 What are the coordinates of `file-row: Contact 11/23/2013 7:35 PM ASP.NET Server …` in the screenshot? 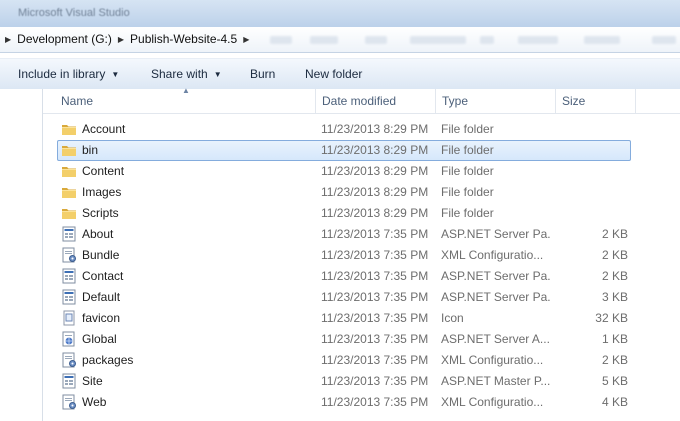 It's located at (361, 276).